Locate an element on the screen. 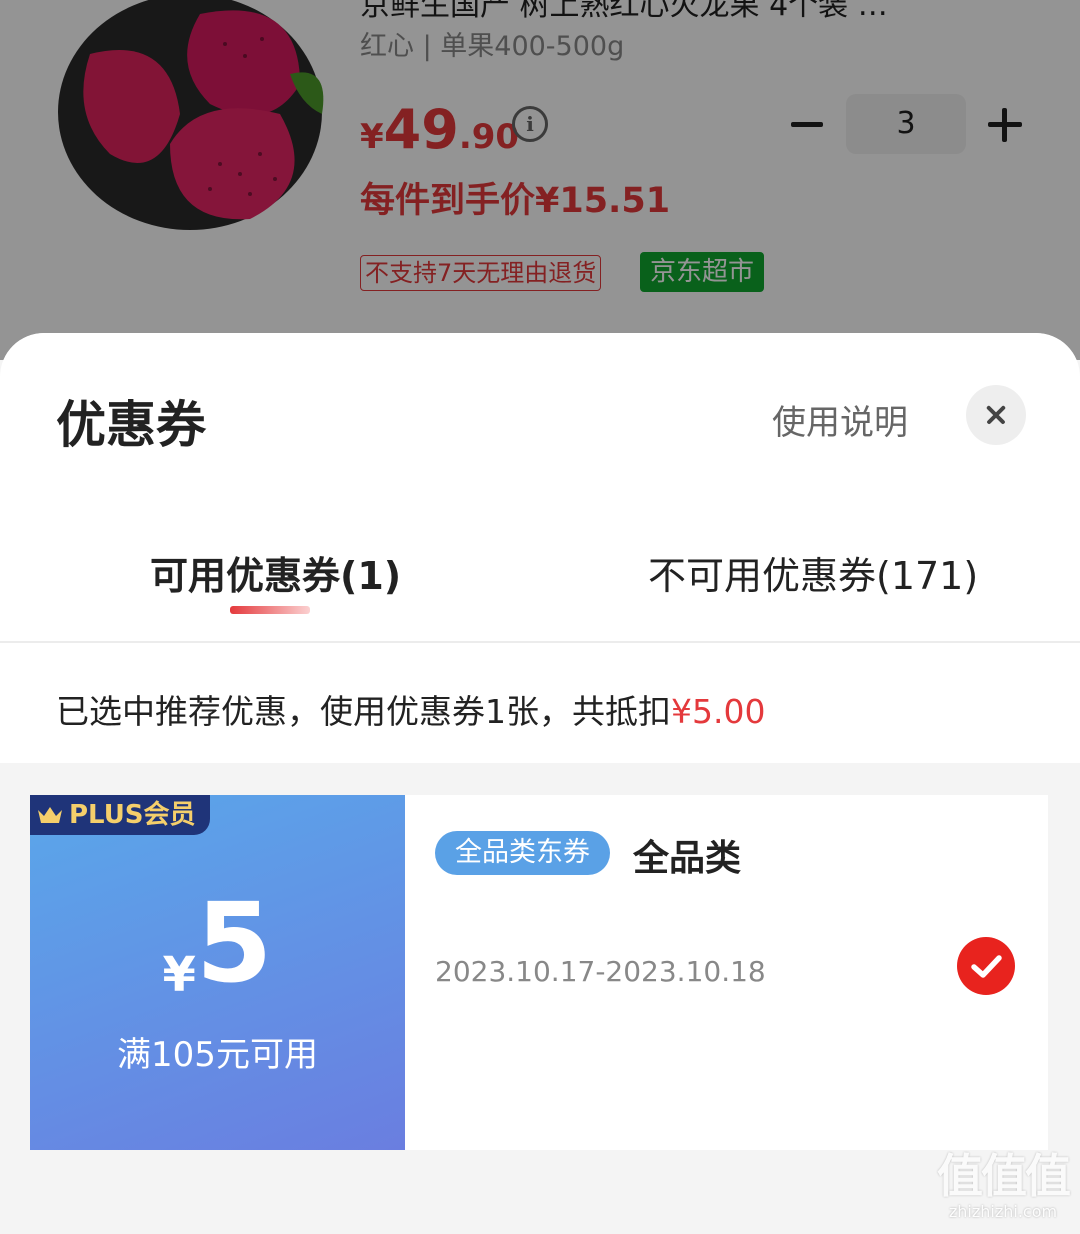 This screenshot has height=1234, width=1080. coupon-value-panel: PLUS会员 ¥5 满105元可用 is located at coordinates (217, 972).